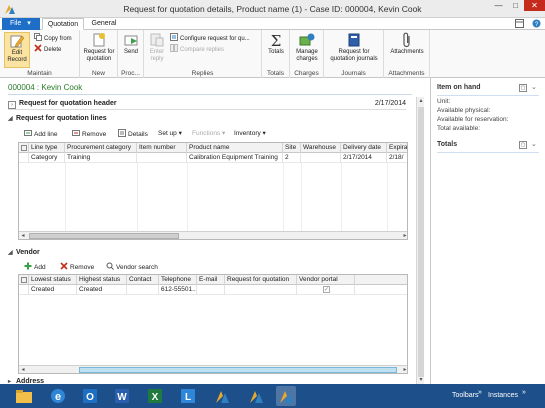  What do you see at coordinates (90, 396) in the screenshot?
I see `taskbar-outlook: O` at bounding box center [90, 396].